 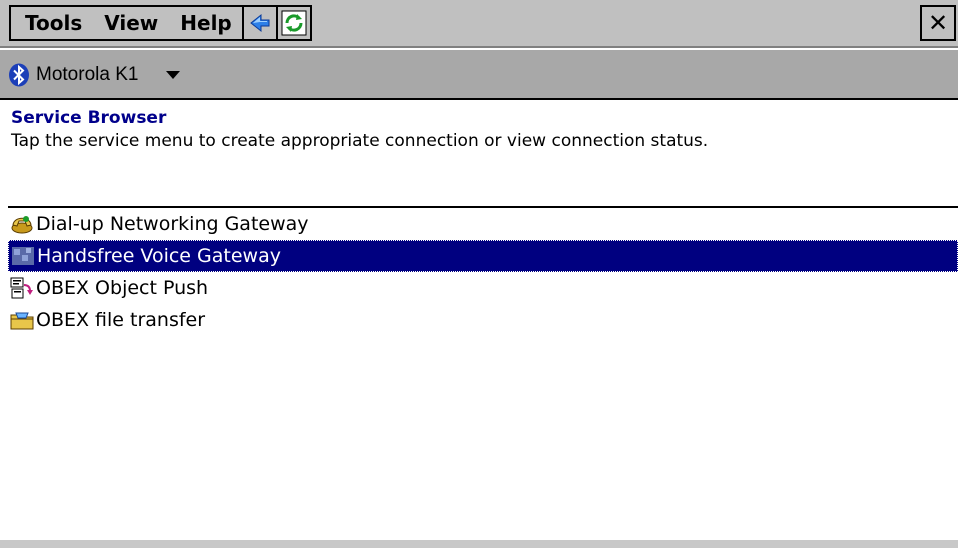 What do you see at coordinates (159, 256) in the screenshot?
I see `service-label: Handsfree Voice Gateway` at bounding box center [159, 256].